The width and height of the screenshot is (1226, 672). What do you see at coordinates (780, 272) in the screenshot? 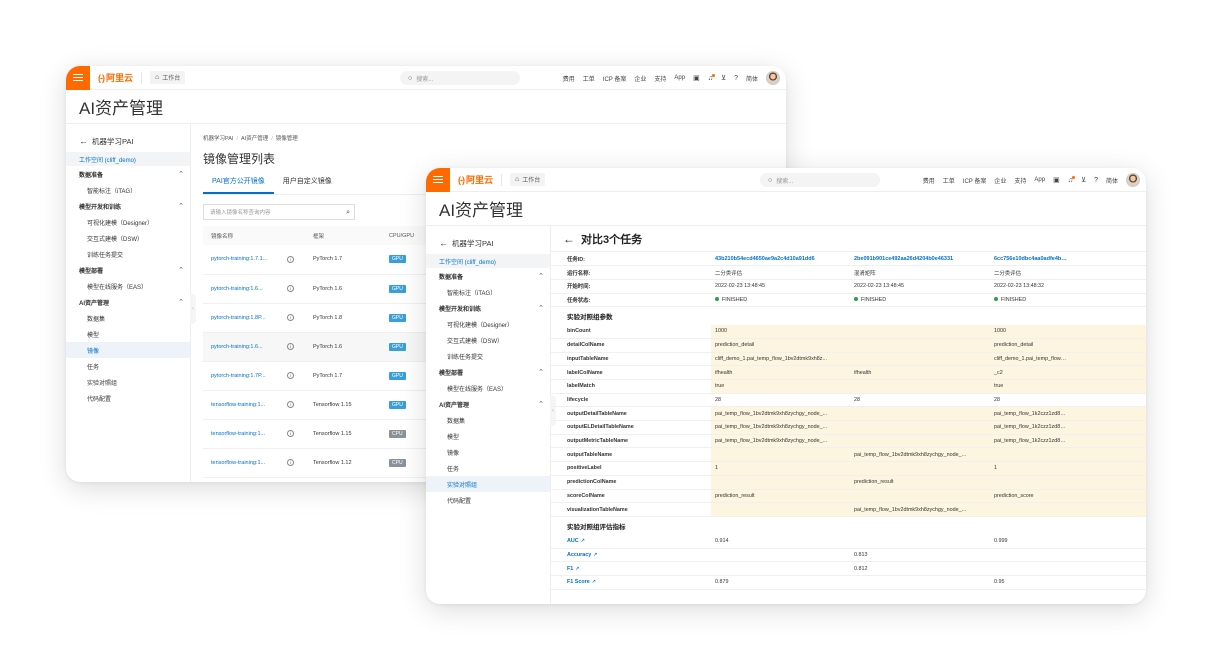
I see `value-cell: 二分类评估` at bounding box center [780, 272].